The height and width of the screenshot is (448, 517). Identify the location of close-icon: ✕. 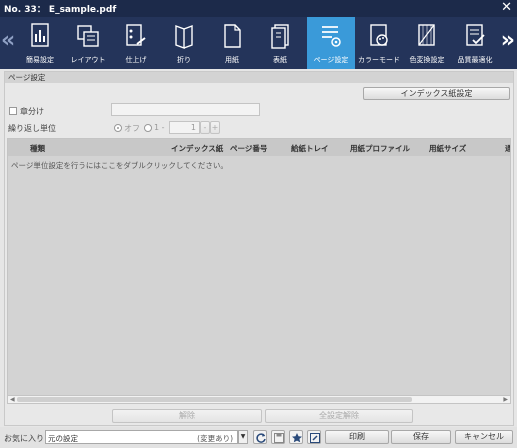
(506, 8).